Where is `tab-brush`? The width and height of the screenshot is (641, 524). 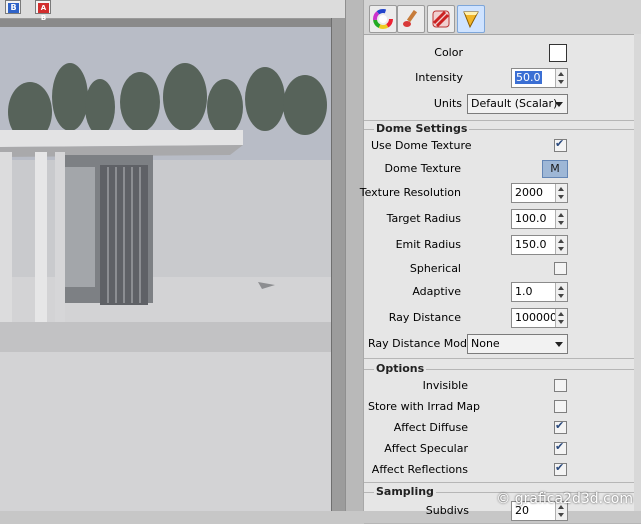
tab-brush is located at coordinates (411, 19).